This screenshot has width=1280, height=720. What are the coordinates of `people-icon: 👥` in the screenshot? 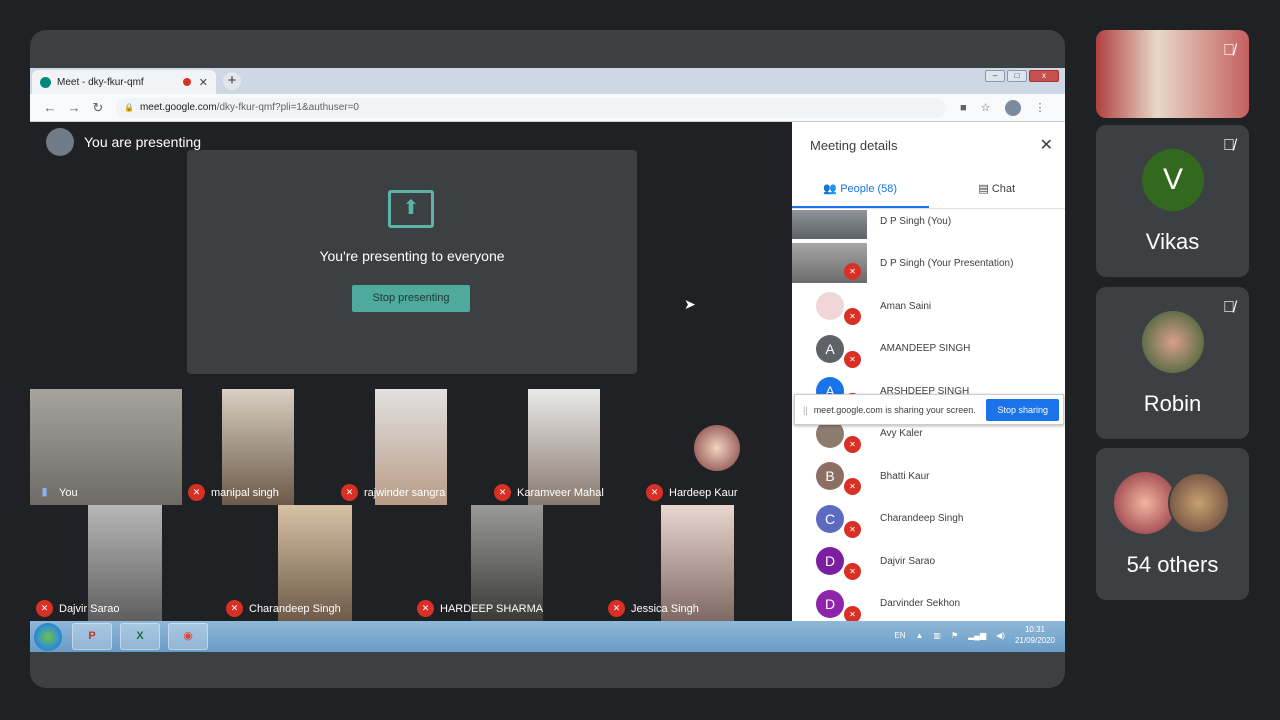 It's located at (832, 189).